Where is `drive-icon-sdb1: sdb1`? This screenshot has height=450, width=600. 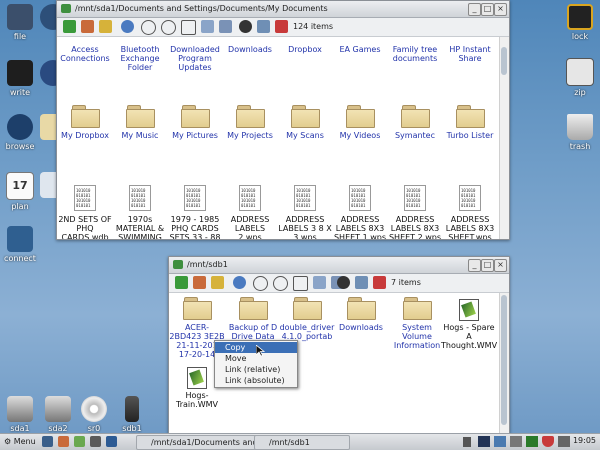
drive-icon-sdb1: sdb1 is located at coordinates (132, 414).